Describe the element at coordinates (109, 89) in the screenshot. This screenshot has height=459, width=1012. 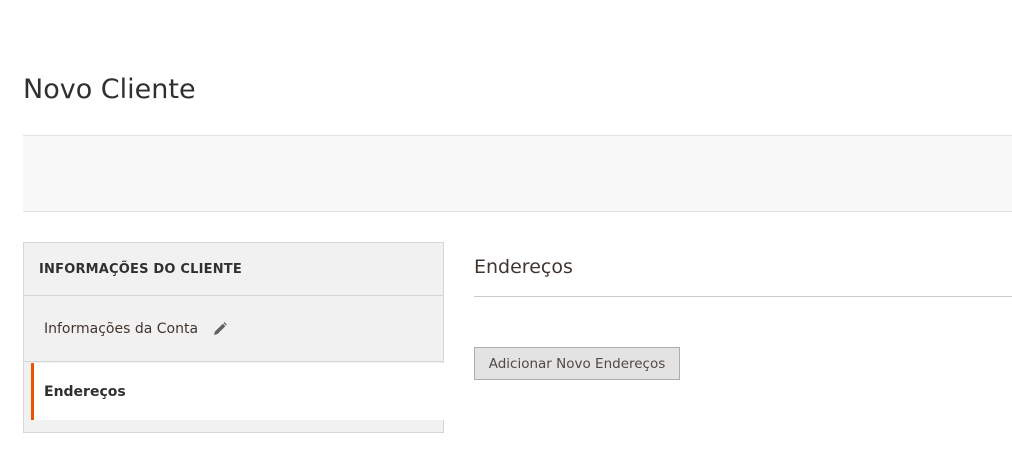
I see `page-title: Novo Cliente` at that location.